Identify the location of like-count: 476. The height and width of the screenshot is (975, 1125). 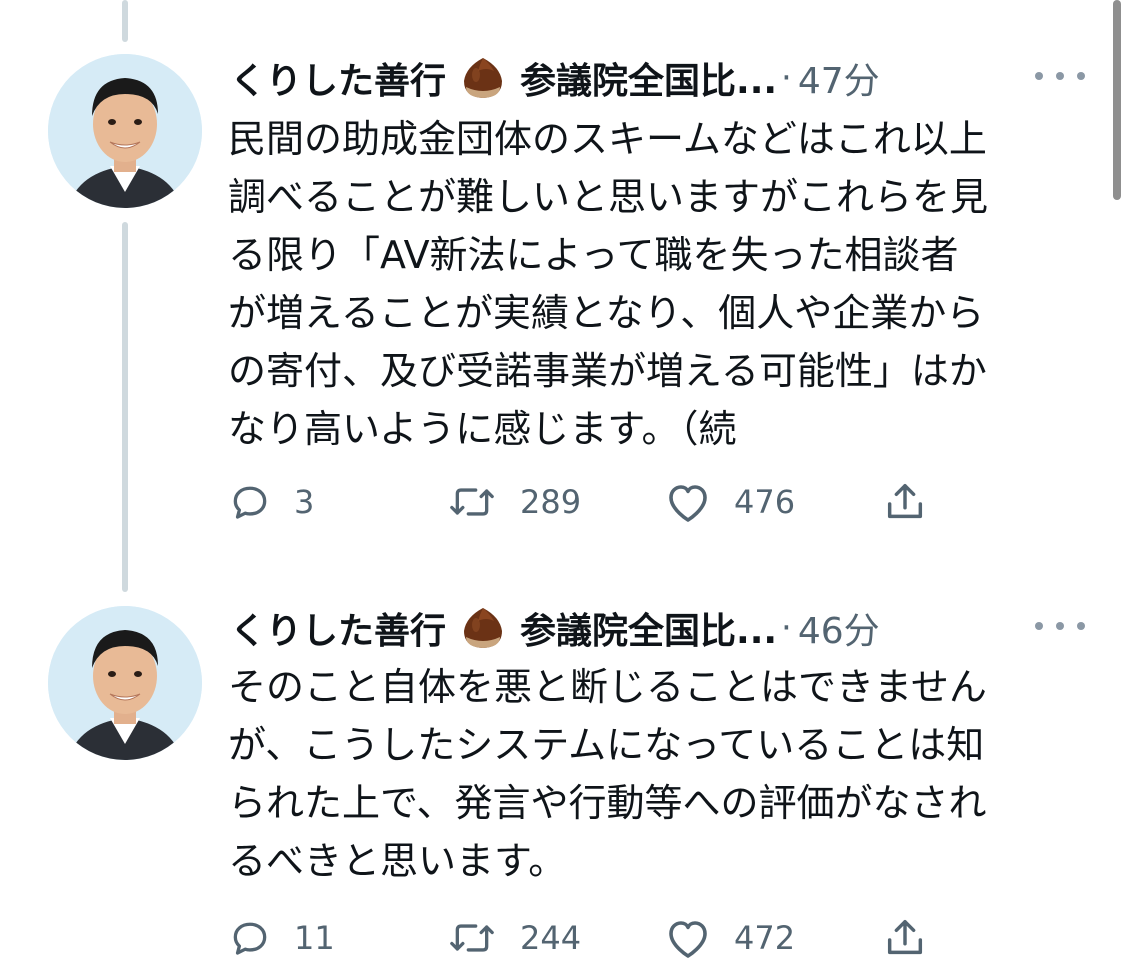
(765, 502).